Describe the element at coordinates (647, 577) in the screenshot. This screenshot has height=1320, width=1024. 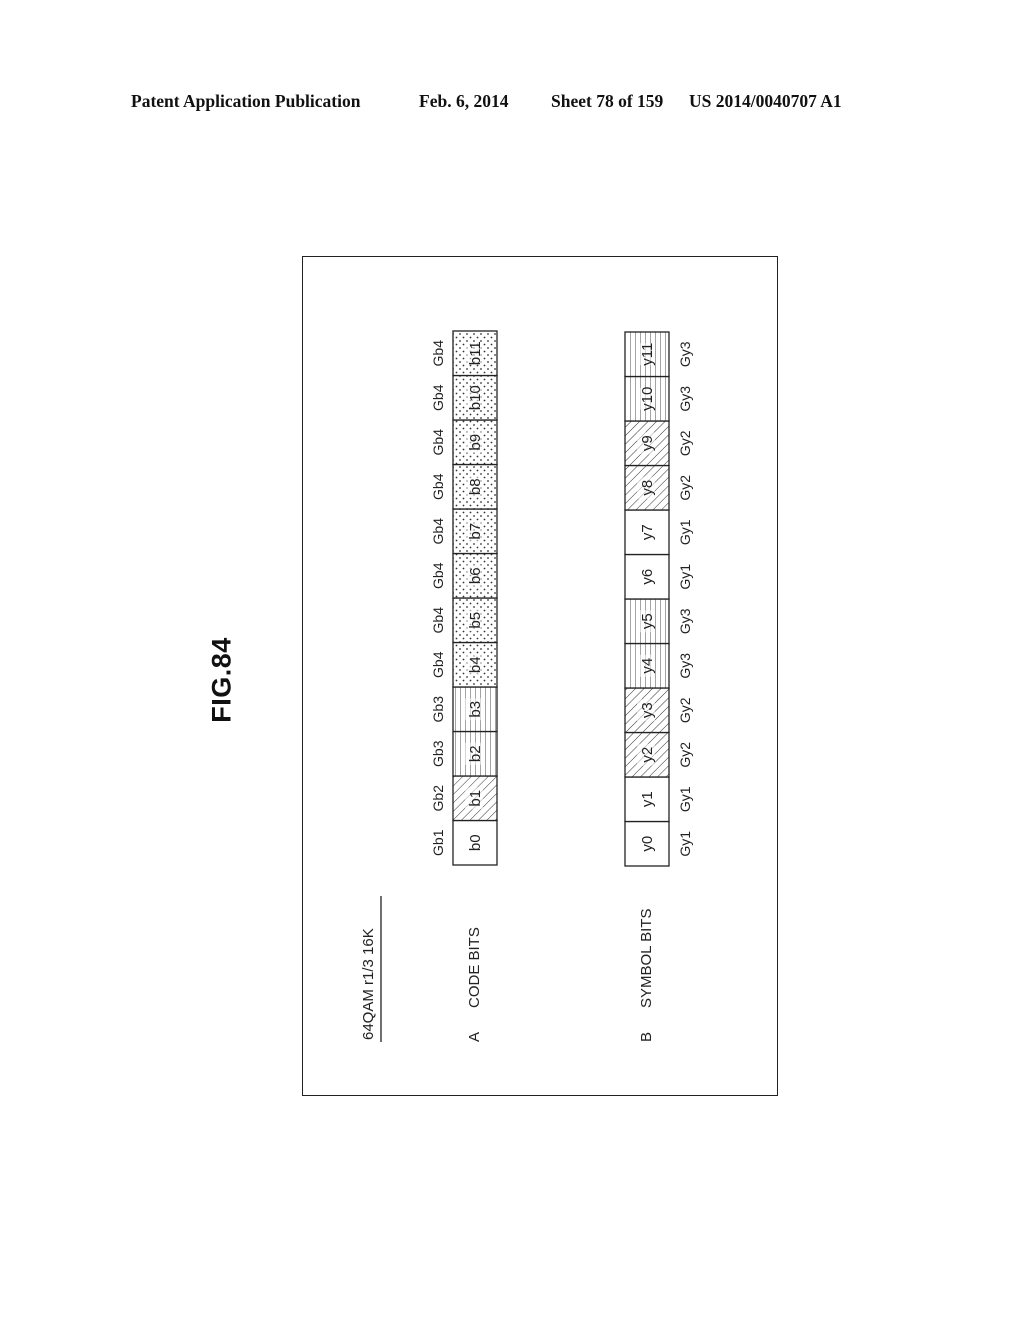
I see `symbol-bit-label: y6` at that location.